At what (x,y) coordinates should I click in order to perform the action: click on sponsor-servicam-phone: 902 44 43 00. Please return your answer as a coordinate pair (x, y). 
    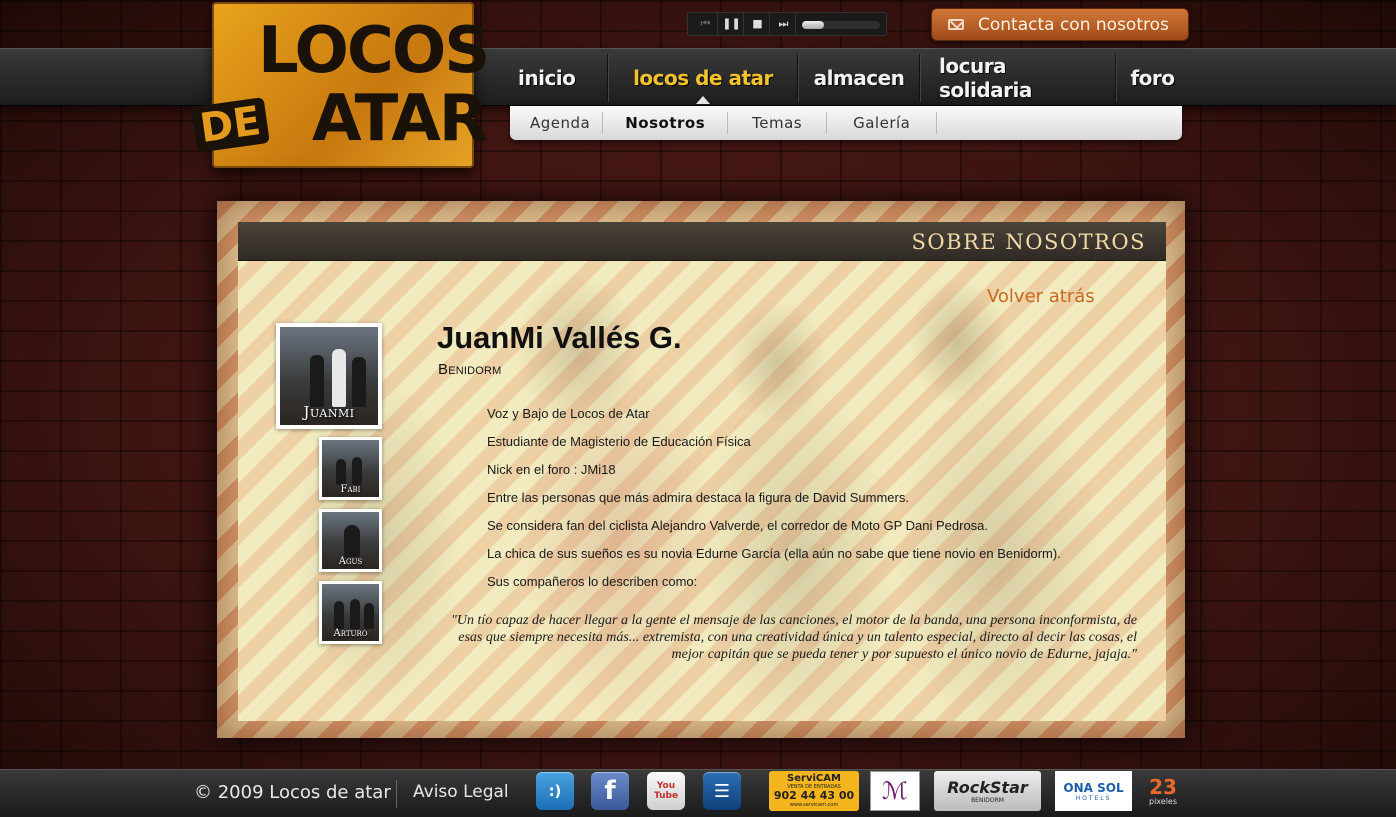
    Looking at the image, I should click on (814, 795).